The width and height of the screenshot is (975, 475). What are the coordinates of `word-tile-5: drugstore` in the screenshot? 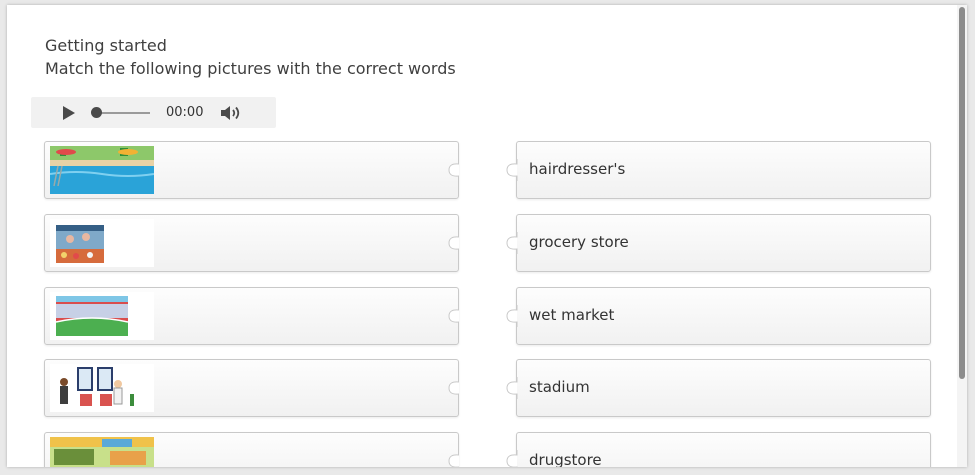 It's located at (718, 449).